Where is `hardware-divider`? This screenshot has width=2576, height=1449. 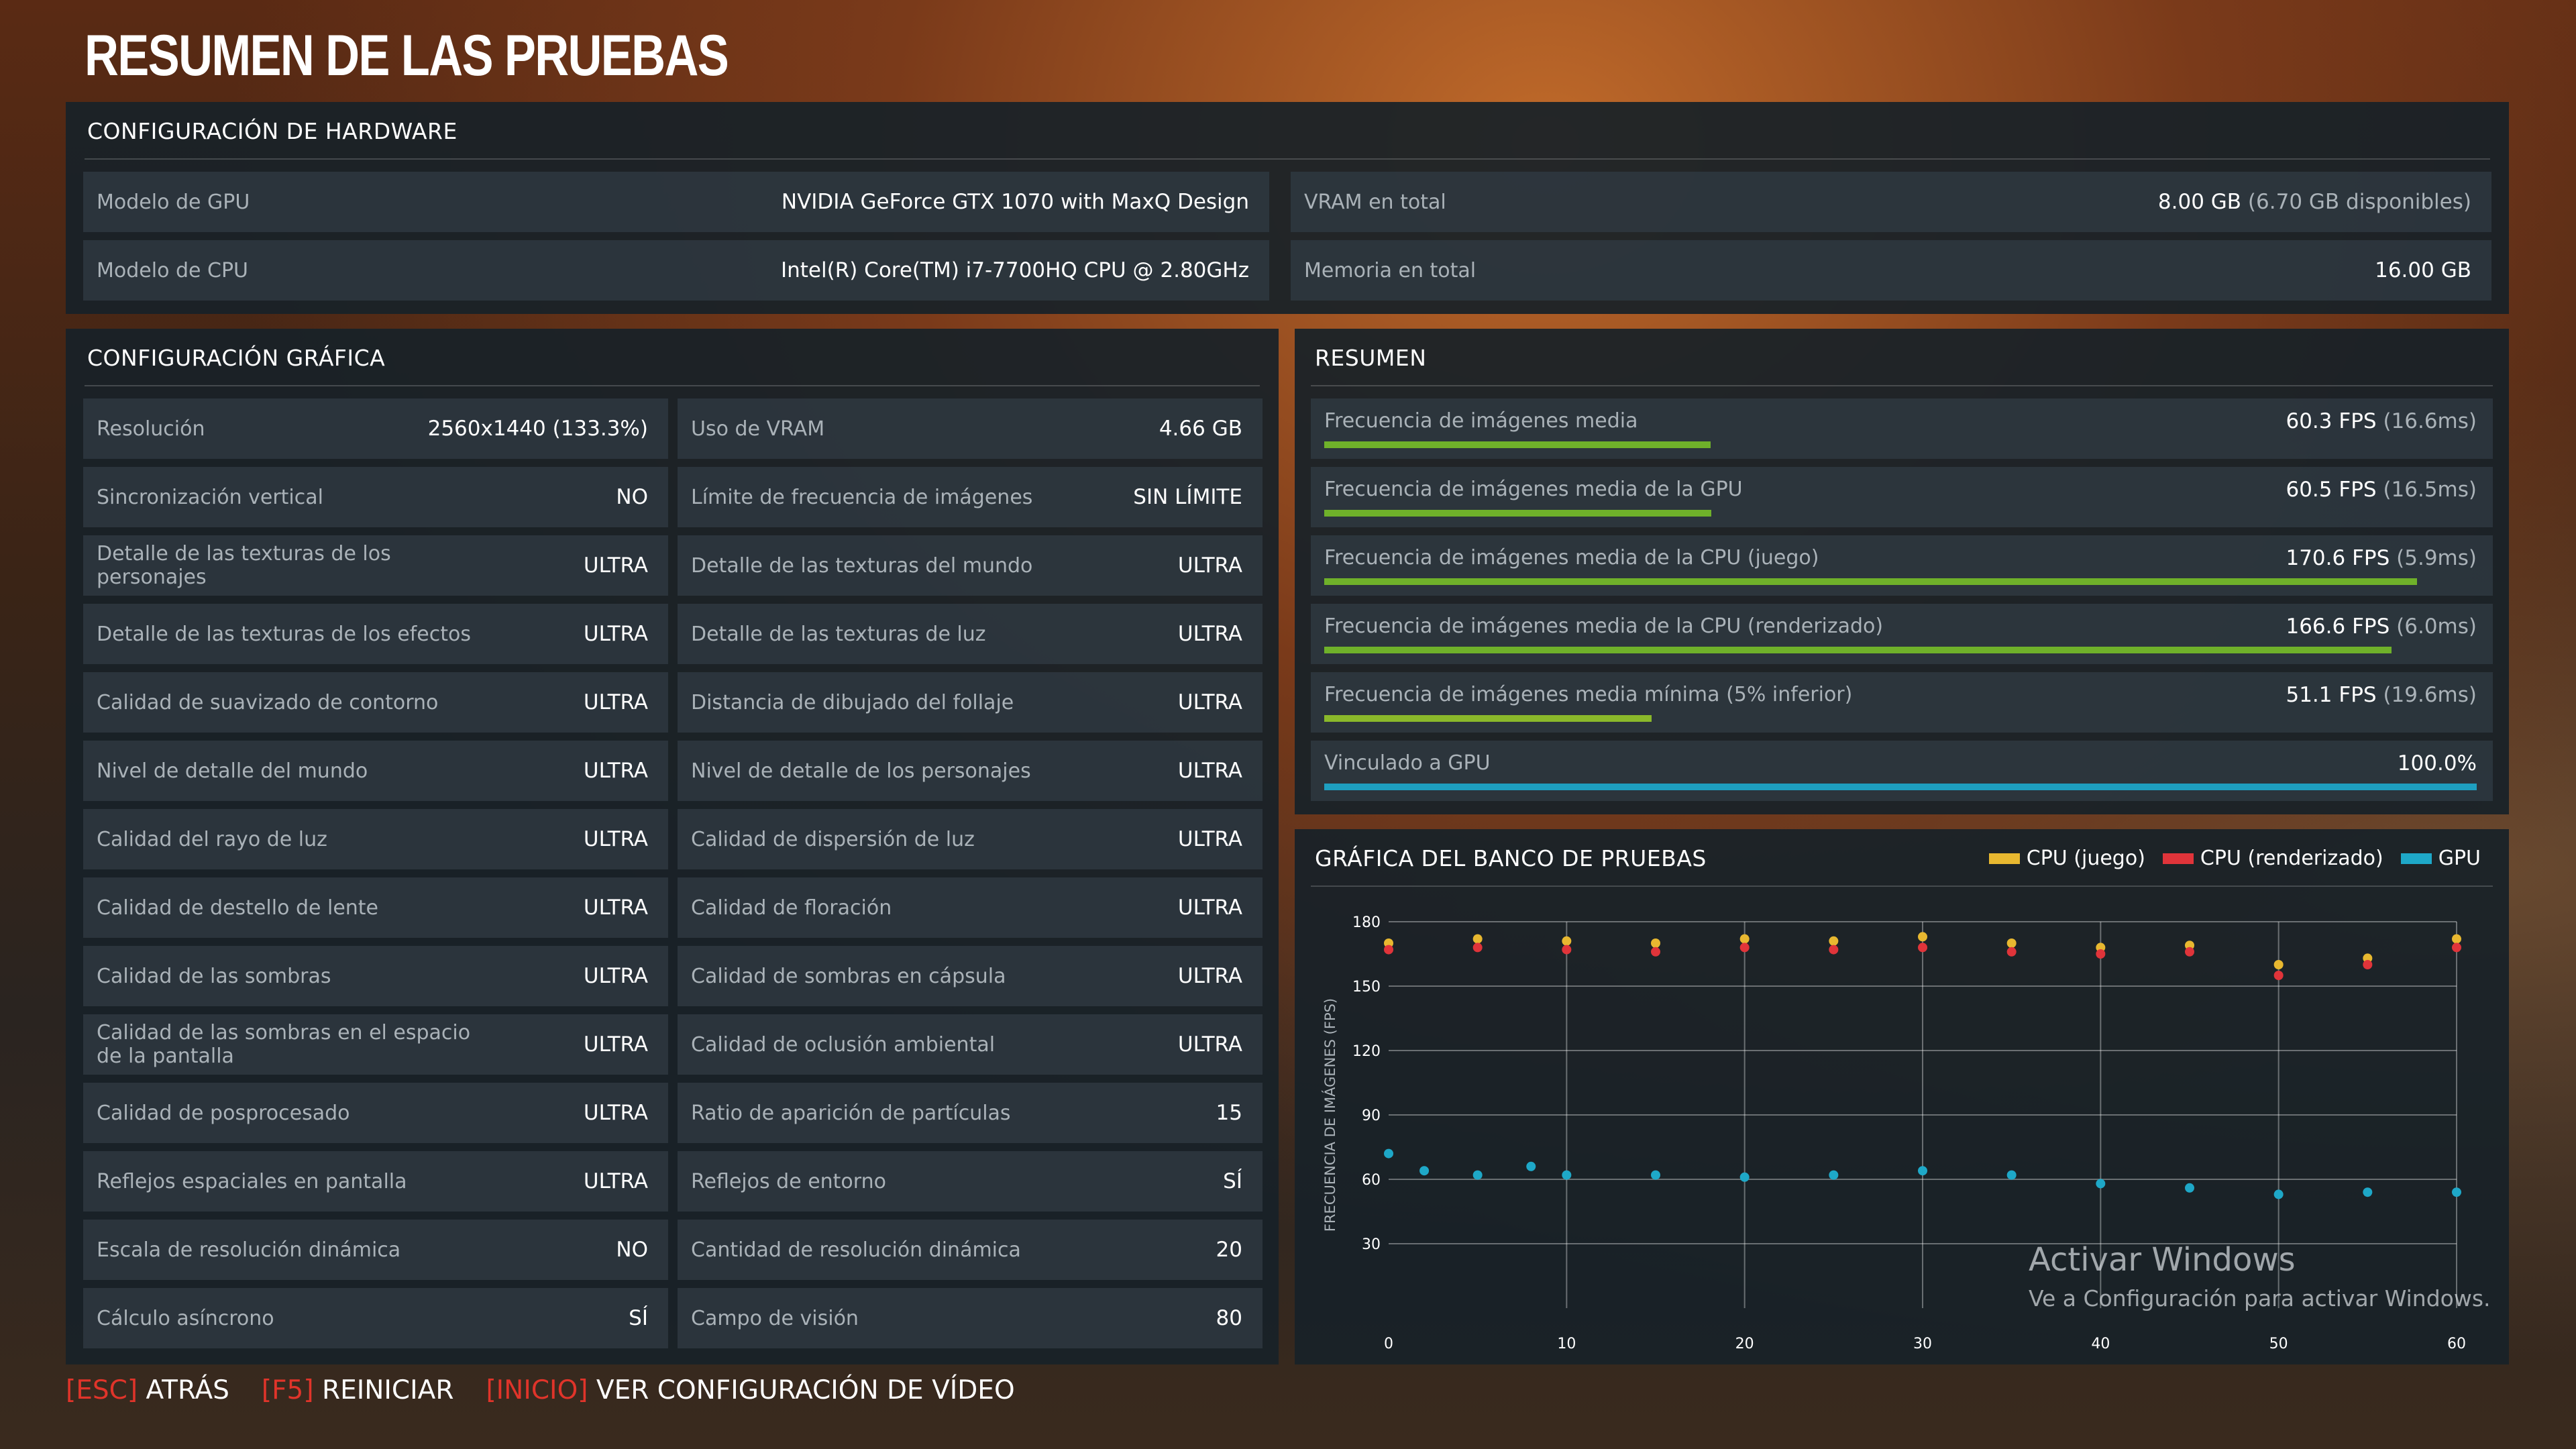
hardware-divider is located at coordinates (1287, 159).